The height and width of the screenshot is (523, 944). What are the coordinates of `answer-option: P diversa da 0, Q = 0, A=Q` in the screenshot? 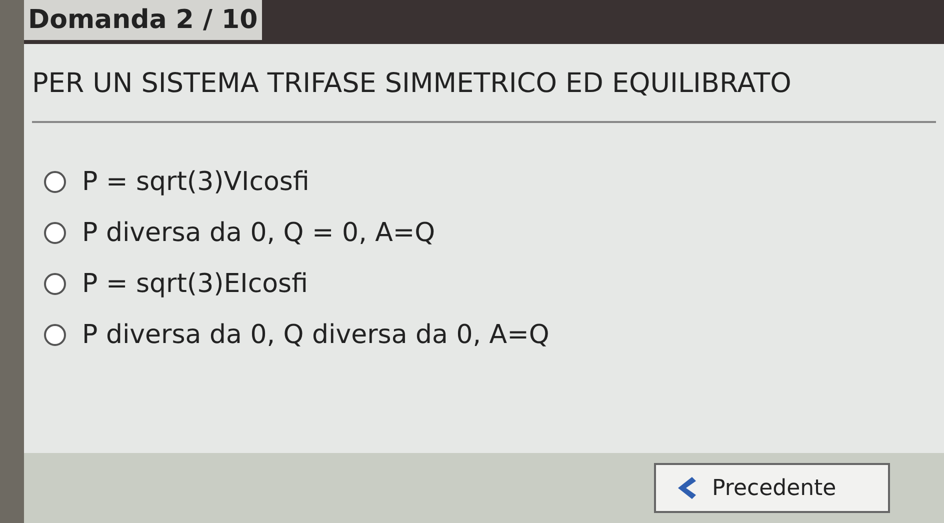 It's located at (240, 233).